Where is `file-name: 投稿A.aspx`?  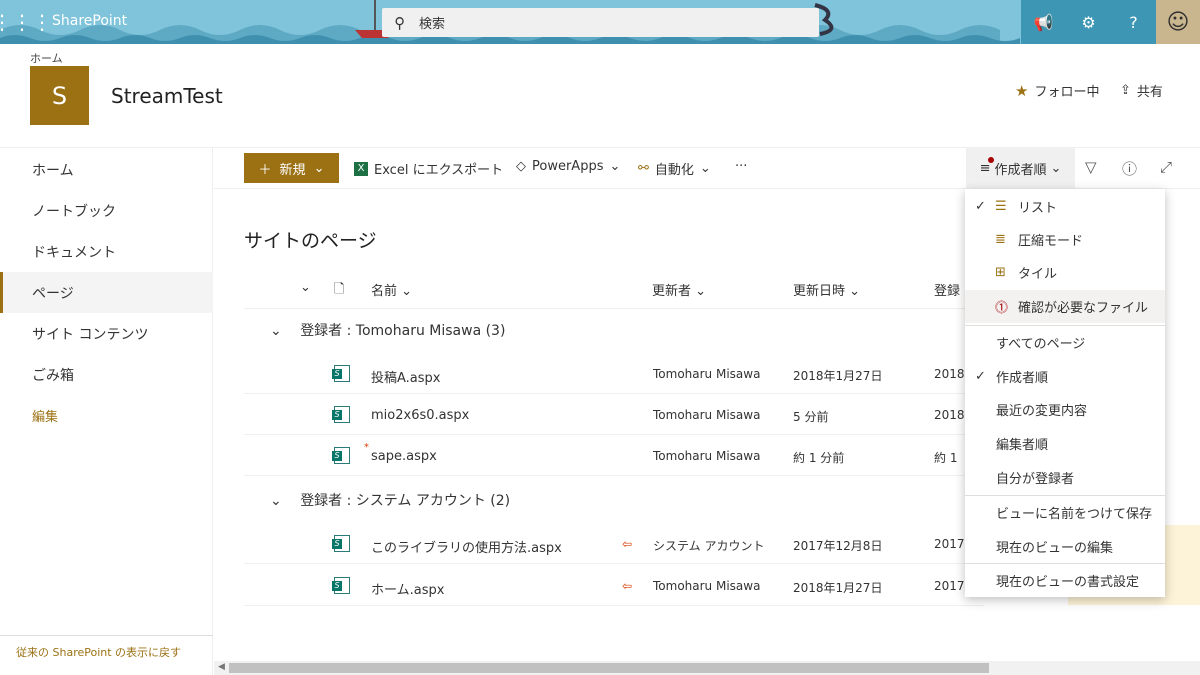 file-name: 投稿A.aspx is located at coordinates (405, 376).